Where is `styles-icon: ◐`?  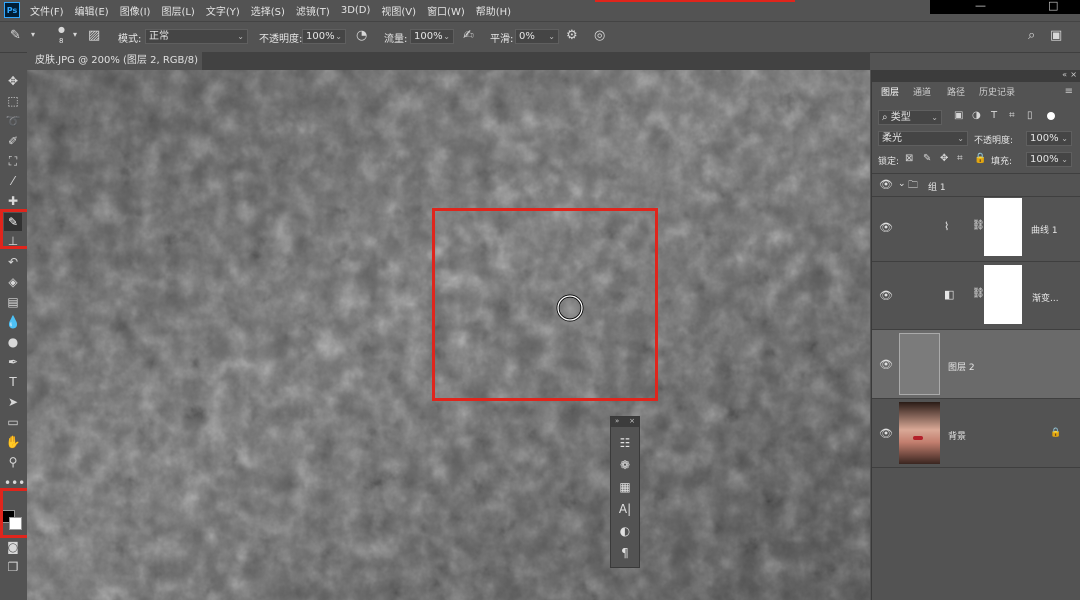 styles-icon: ◐ is located at coordinates (625, 531).